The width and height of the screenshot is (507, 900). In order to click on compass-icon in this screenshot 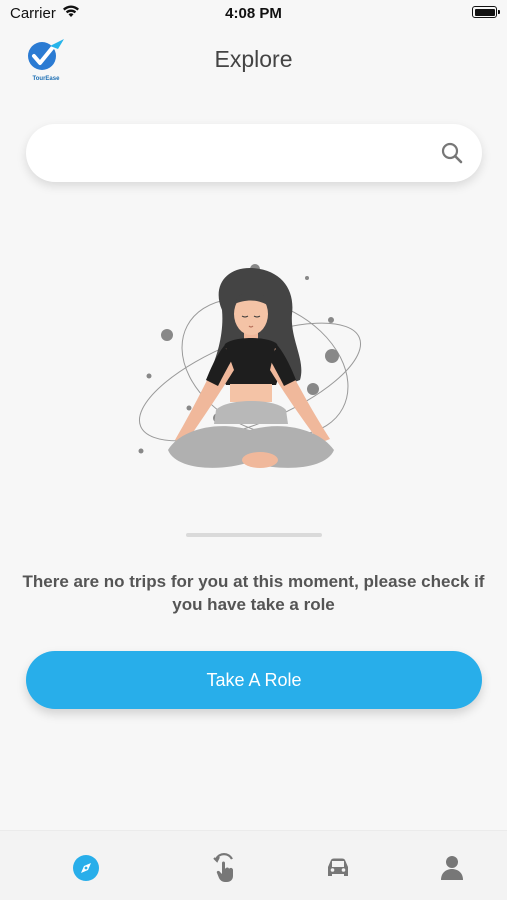, I will do `click(86, 868)`.